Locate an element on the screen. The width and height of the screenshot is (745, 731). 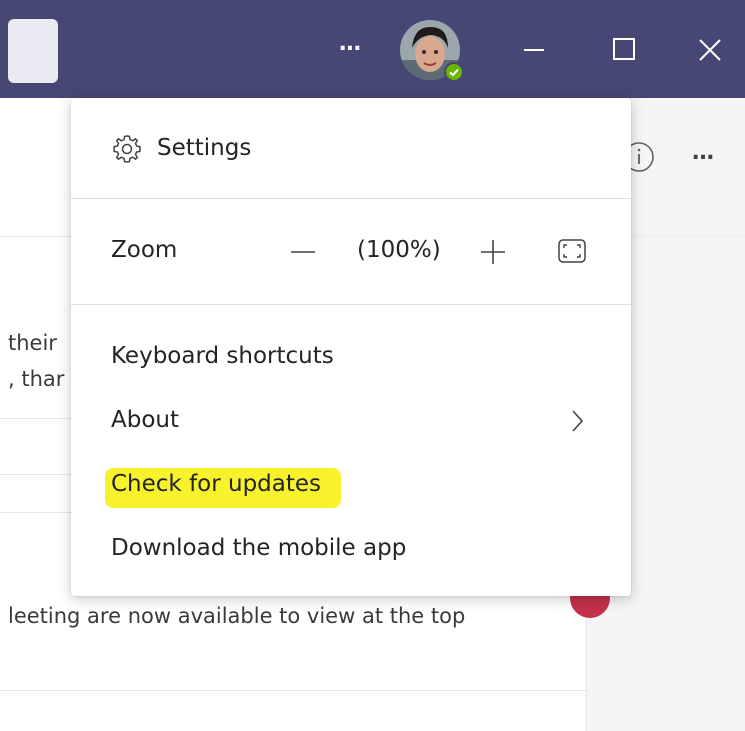
menu-item-settings: Settings is located at coordinates (351, 149).